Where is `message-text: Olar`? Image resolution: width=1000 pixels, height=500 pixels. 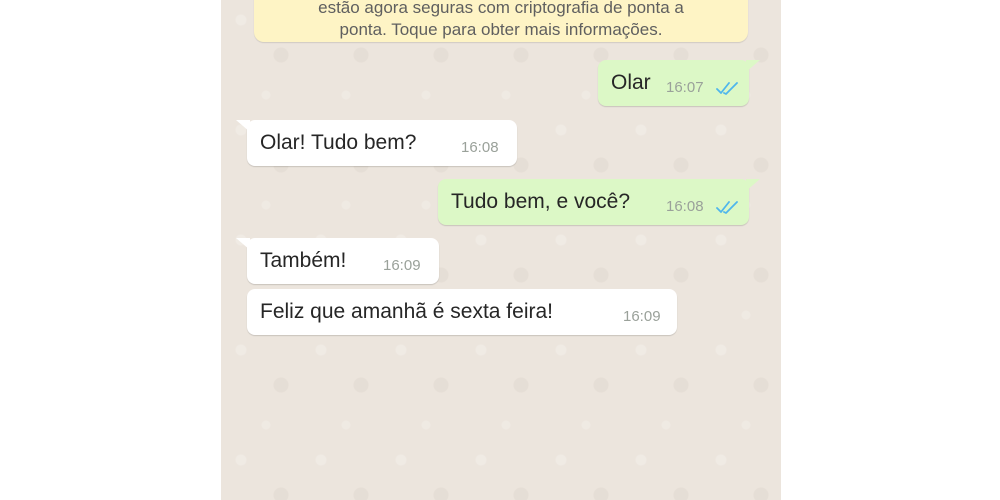
message-text: Olar is located at coordinates (631, 82).